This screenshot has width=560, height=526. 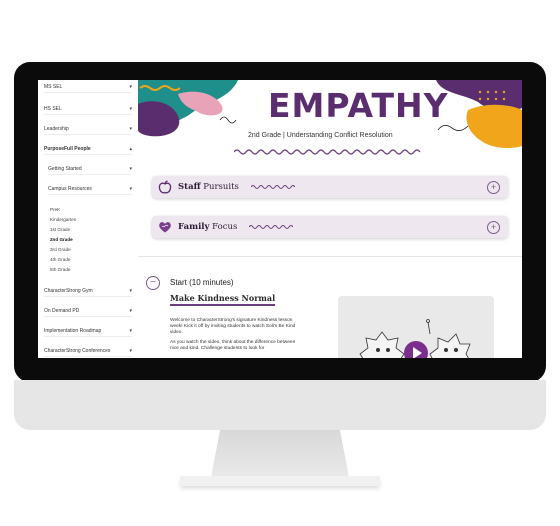 What do you see at coordinates (88, 149) in the screenshot?
I see `sidebar-item-purposefull-people: PurposeFull People ▴` at bounding box center [88, 149].